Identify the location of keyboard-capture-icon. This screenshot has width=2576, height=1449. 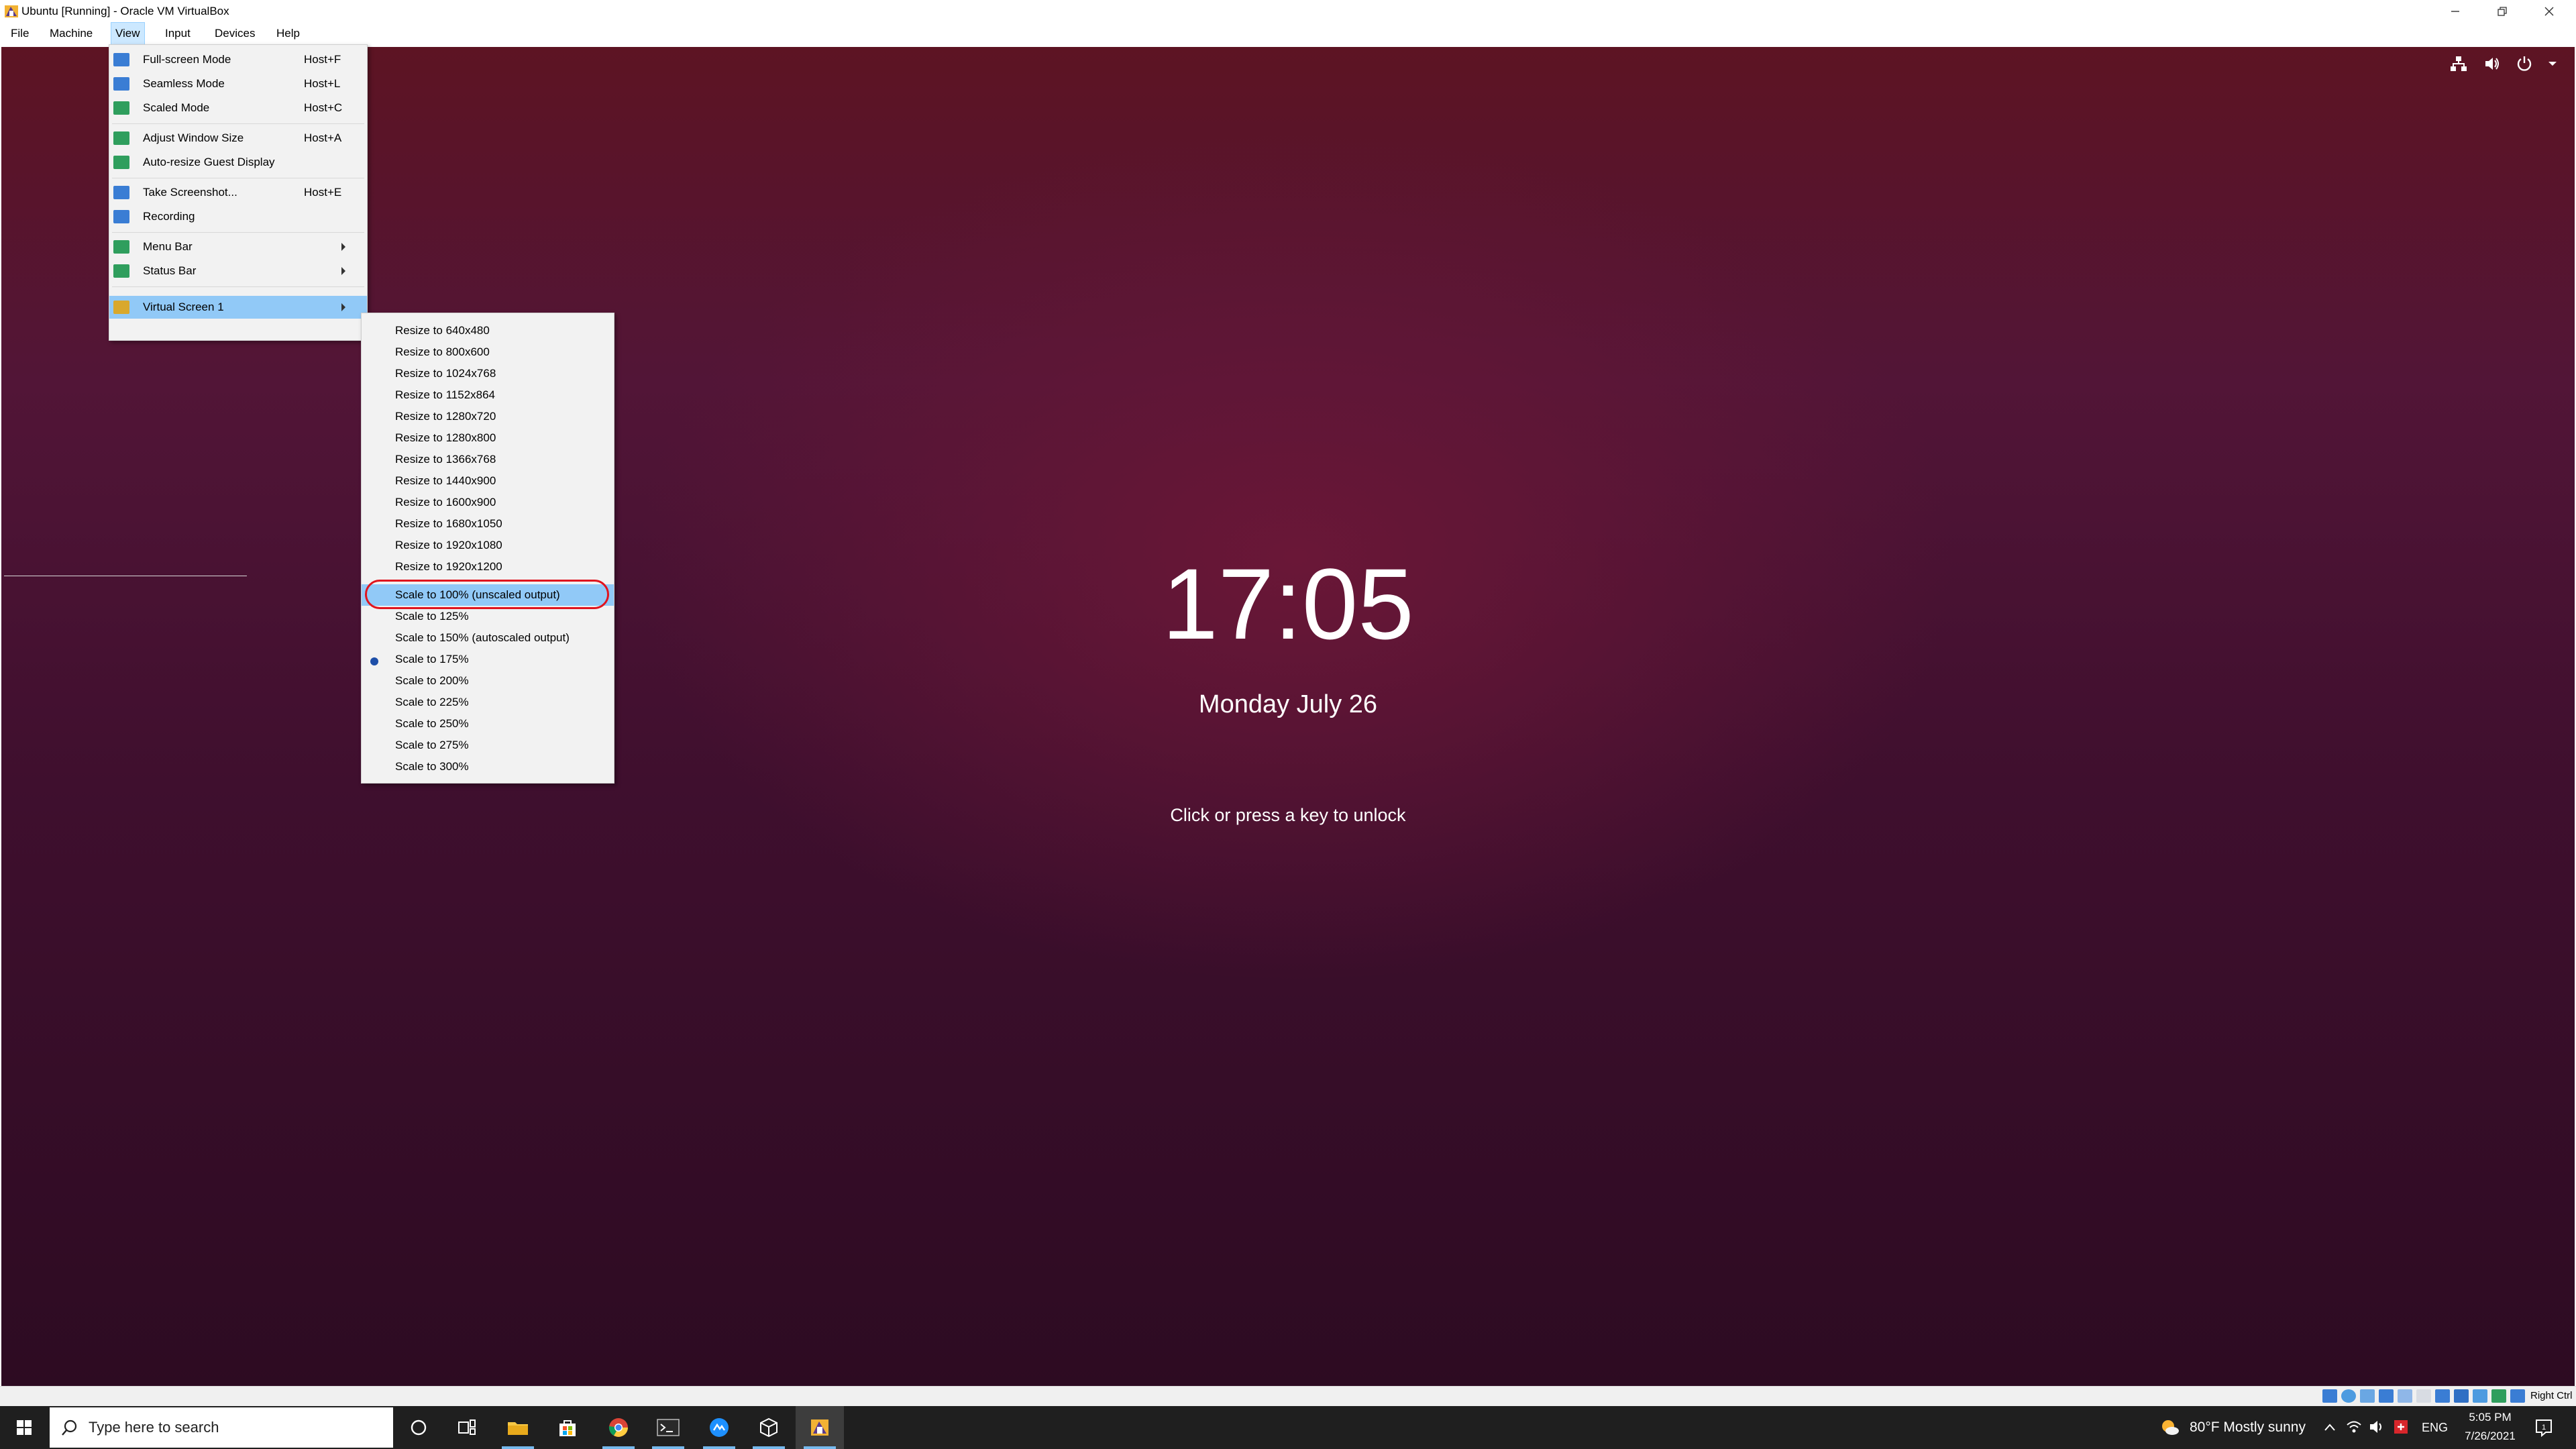
(2517, 1396).